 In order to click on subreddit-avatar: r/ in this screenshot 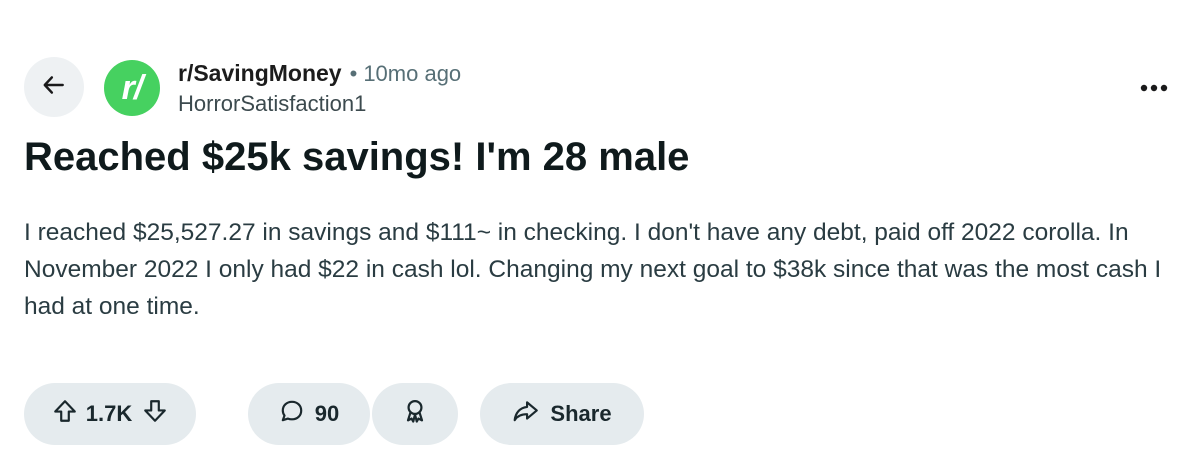, I will do `click(132, 88)`.